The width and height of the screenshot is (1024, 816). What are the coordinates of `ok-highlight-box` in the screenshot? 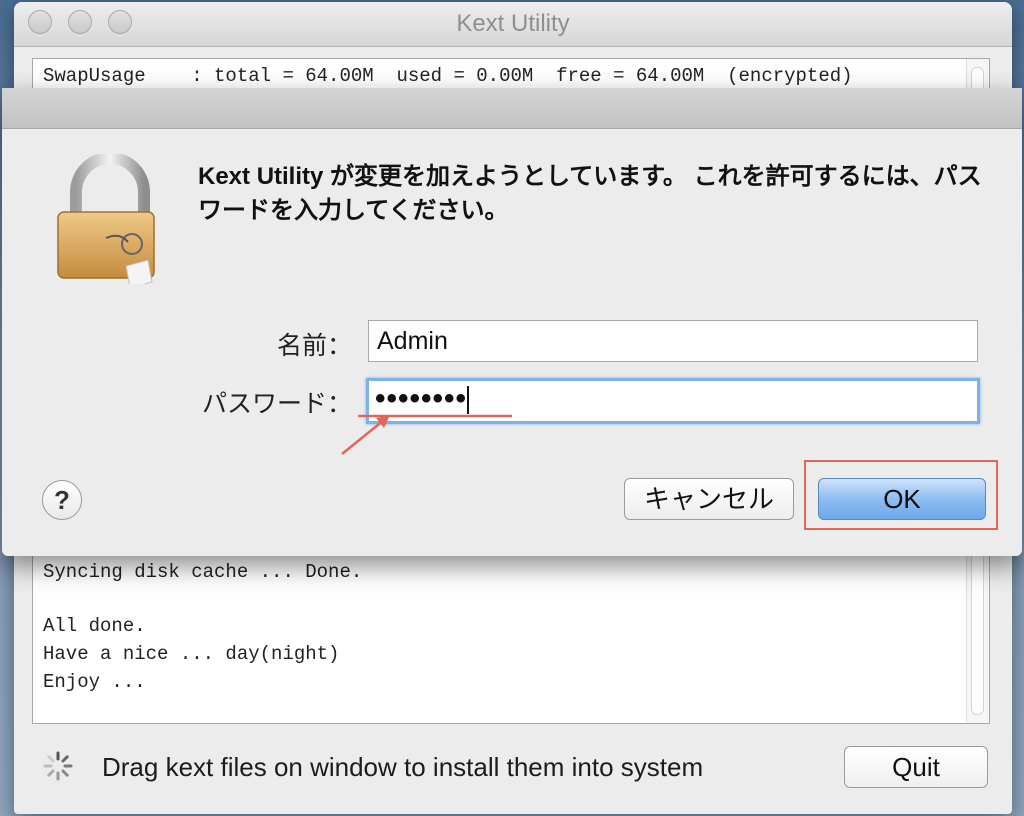 It's located at (901, 495).